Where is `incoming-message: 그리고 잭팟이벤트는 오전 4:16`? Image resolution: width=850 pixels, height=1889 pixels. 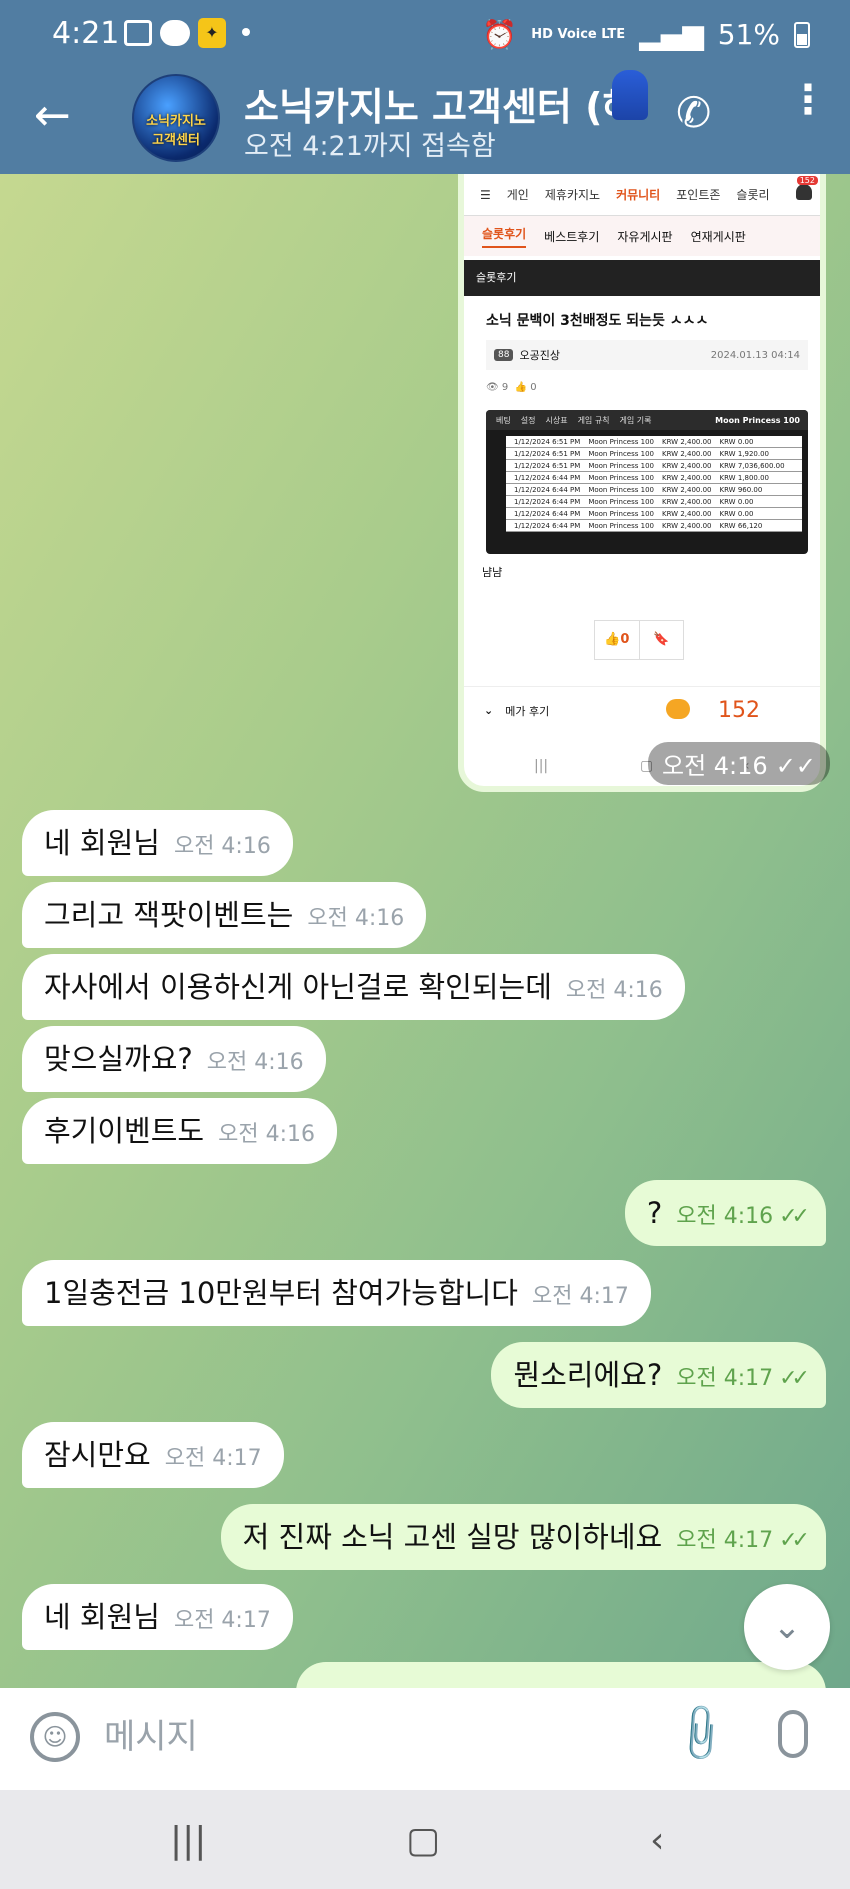 incoming-message: 그리고 잭팟이벤트는 오전 4:16 is located at coordinates (224, 915).